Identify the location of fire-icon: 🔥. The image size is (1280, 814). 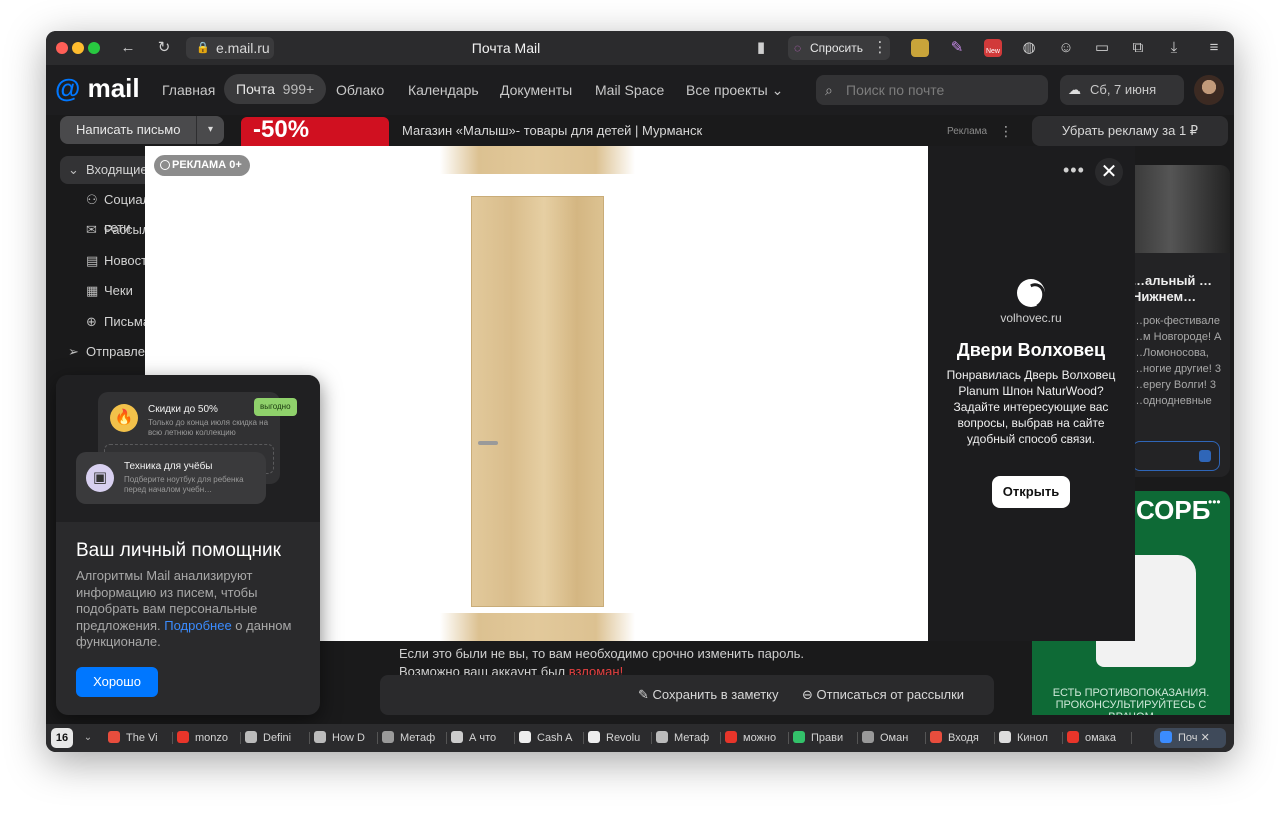
(124, 418).